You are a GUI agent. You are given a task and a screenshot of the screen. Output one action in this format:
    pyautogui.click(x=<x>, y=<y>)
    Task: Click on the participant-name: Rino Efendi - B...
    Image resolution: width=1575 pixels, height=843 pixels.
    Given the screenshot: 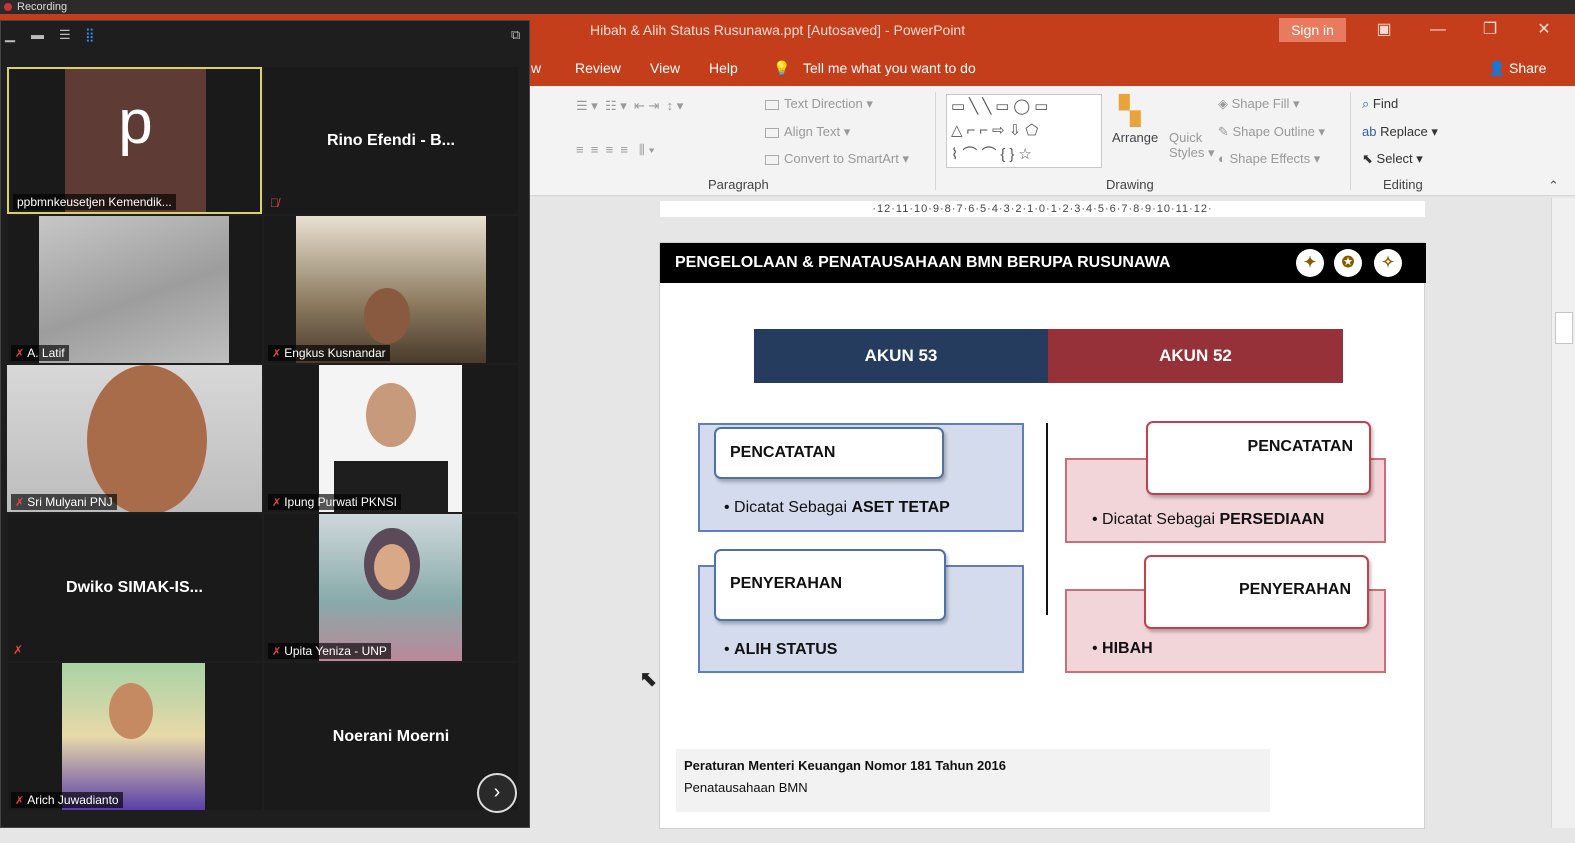 What is the action you would take?
    pyautogui.click(x=391, y=140)
    